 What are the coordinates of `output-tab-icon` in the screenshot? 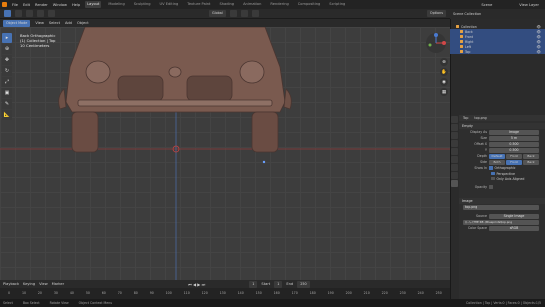 It's located at (454, 135).